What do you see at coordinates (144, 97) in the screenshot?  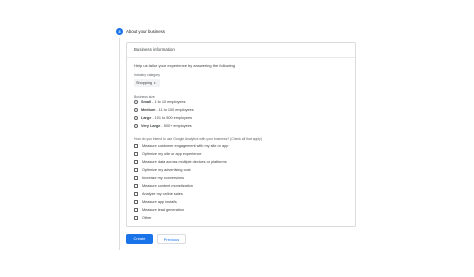 I see `business-size-label: Business size` at bounding box center [144, 97].